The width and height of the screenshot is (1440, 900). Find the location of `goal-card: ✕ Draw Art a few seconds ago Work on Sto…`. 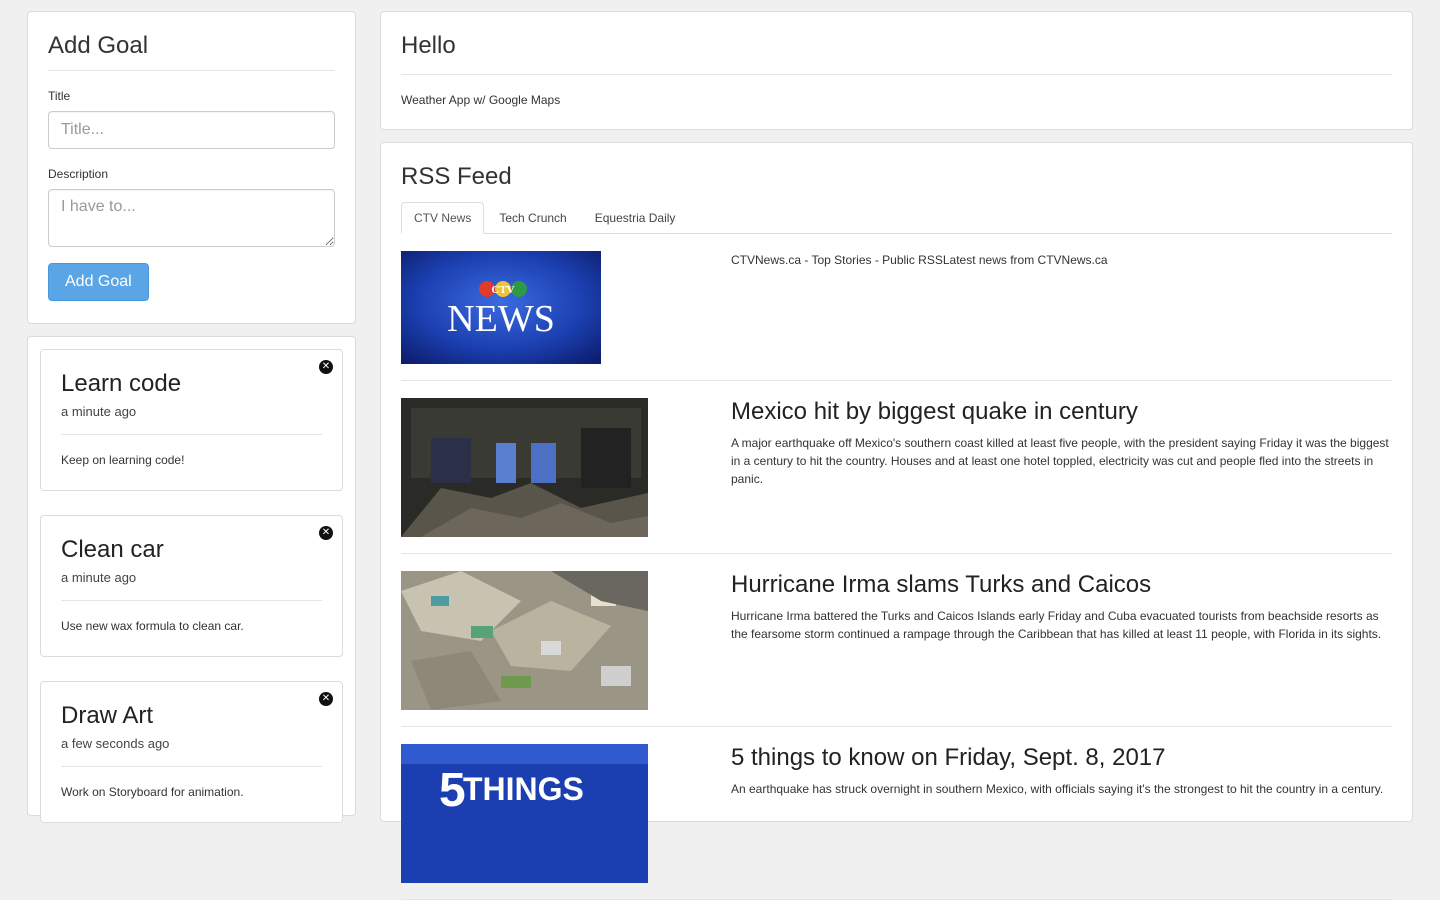

goal-card: ✕ Draw Art a few seconds ago Work on Sto… is located at coordinates (191, 752).